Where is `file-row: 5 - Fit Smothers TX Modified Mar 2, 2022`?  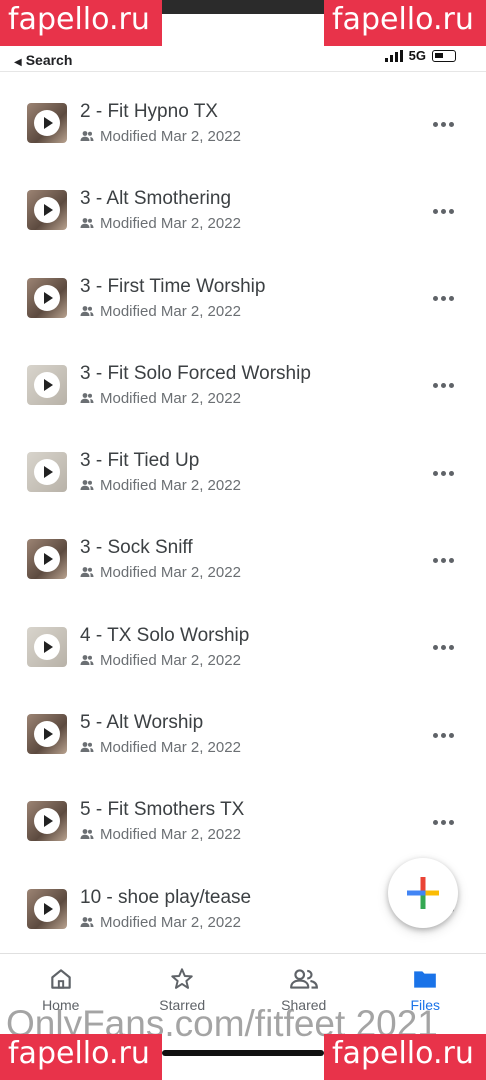 file-row: 5 - Fit Smothers TX Modified Mar 2, 2022 is located at coordinates (243, 821).